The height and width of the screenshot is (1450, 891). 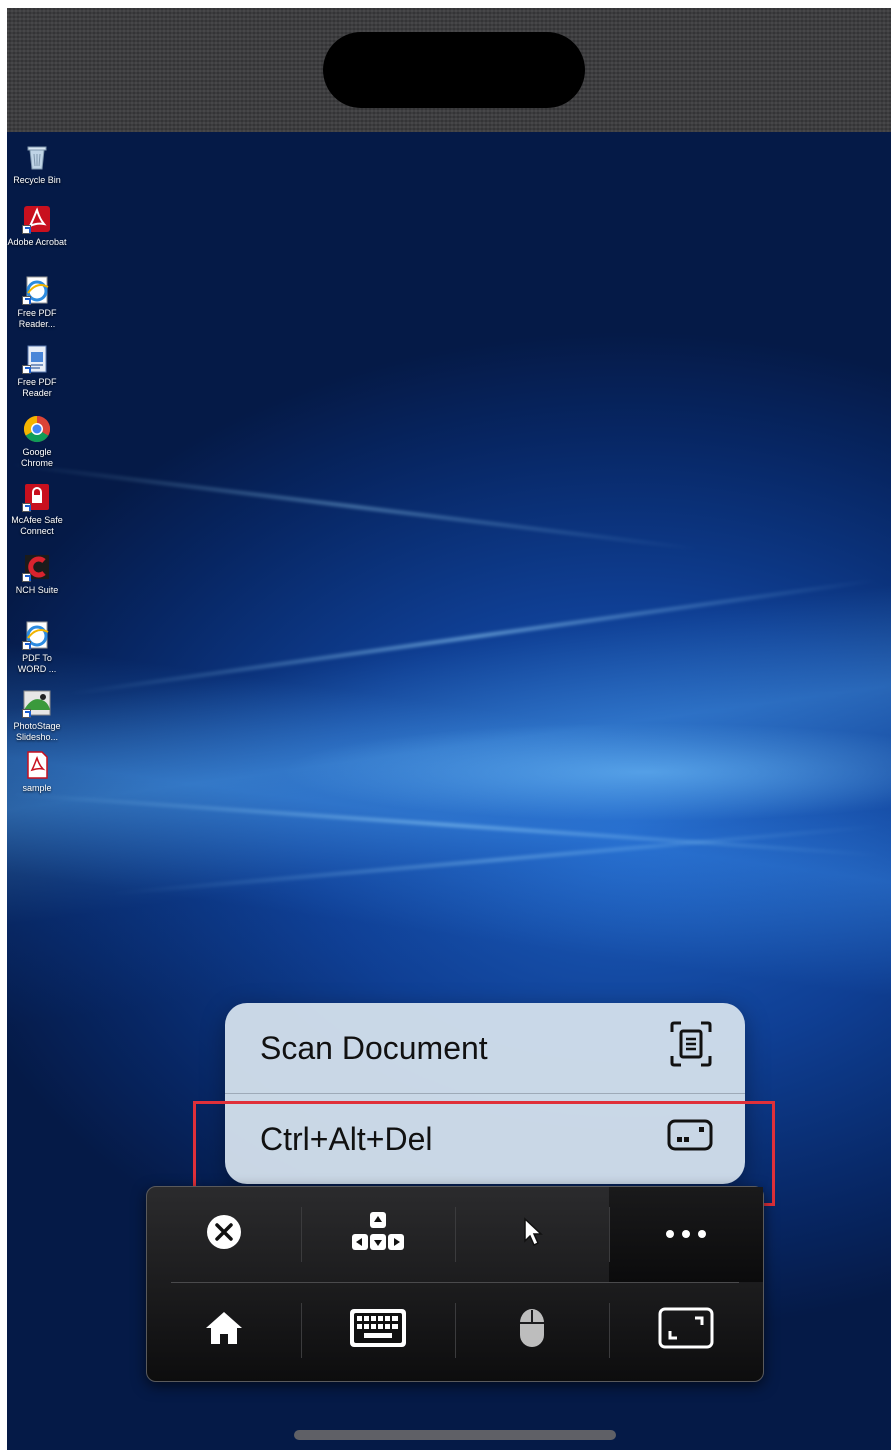 I want to click on desktop-icon-google-chrome: Google Chrome, so click(x=37, y=441).